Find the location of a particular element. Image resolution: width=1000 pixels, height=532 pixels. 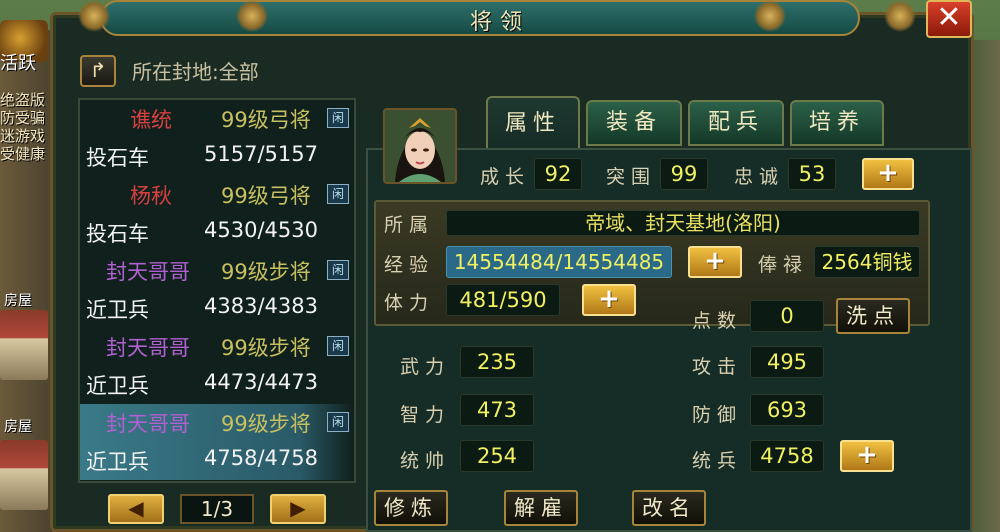

troop-count: 4758/4758 is located at coordinates (261, 458).